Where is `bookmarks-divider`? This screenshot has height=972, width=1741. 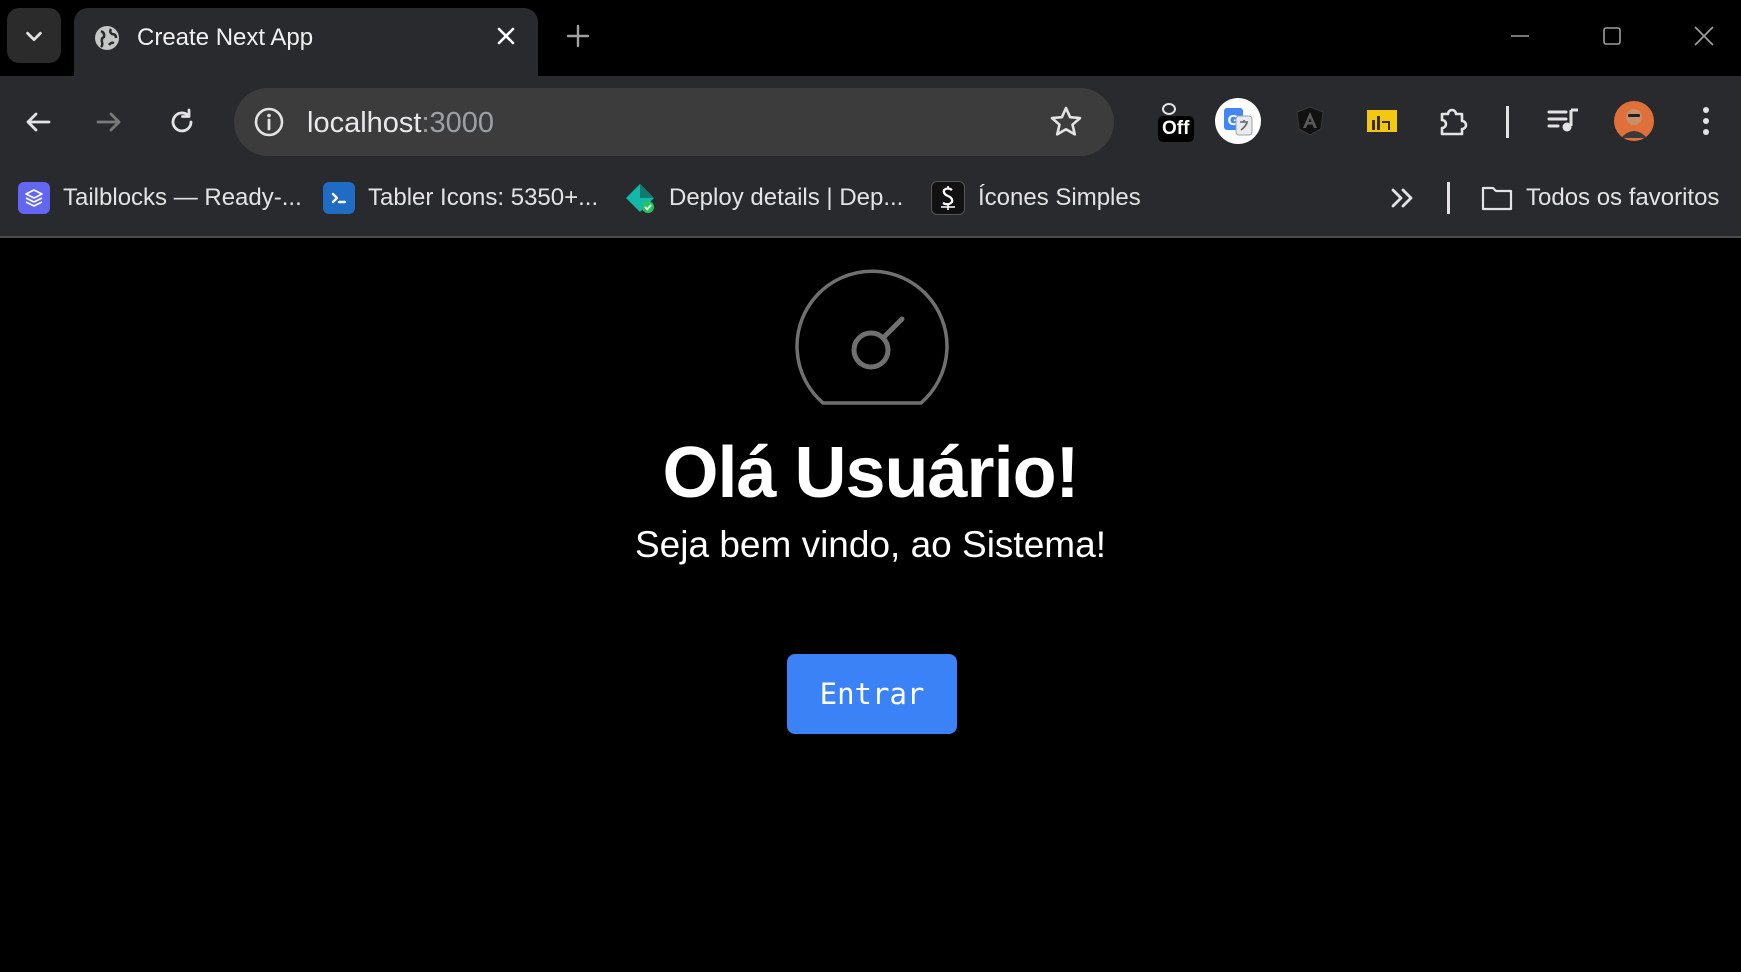 bookmarks-divider is located at coordinates (1448, 198).